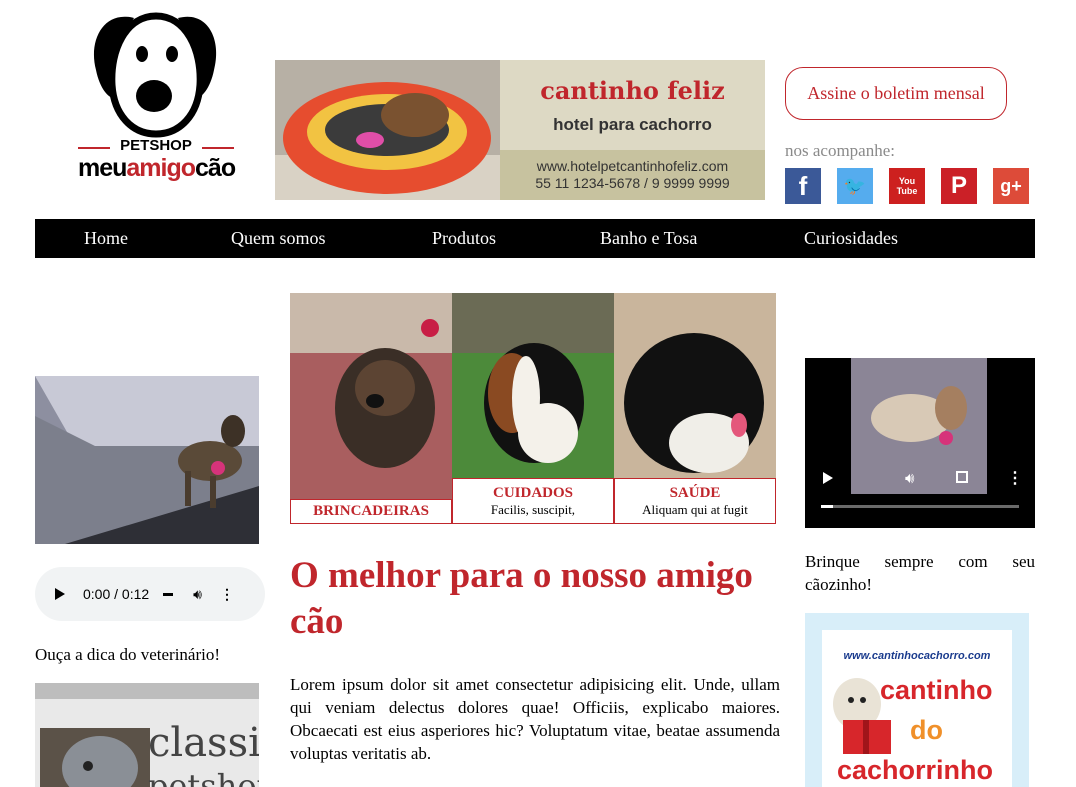 The image size is (1076, 787). I want to click on pinterest-icon: P, so click(959, 186).